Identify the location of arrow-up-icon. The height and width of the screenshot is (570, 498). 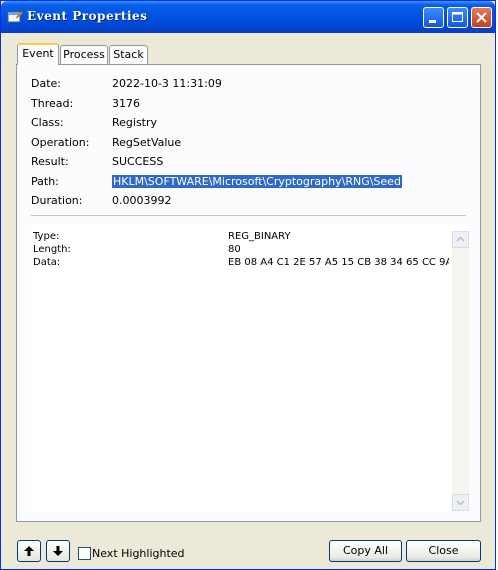
(29, 551).